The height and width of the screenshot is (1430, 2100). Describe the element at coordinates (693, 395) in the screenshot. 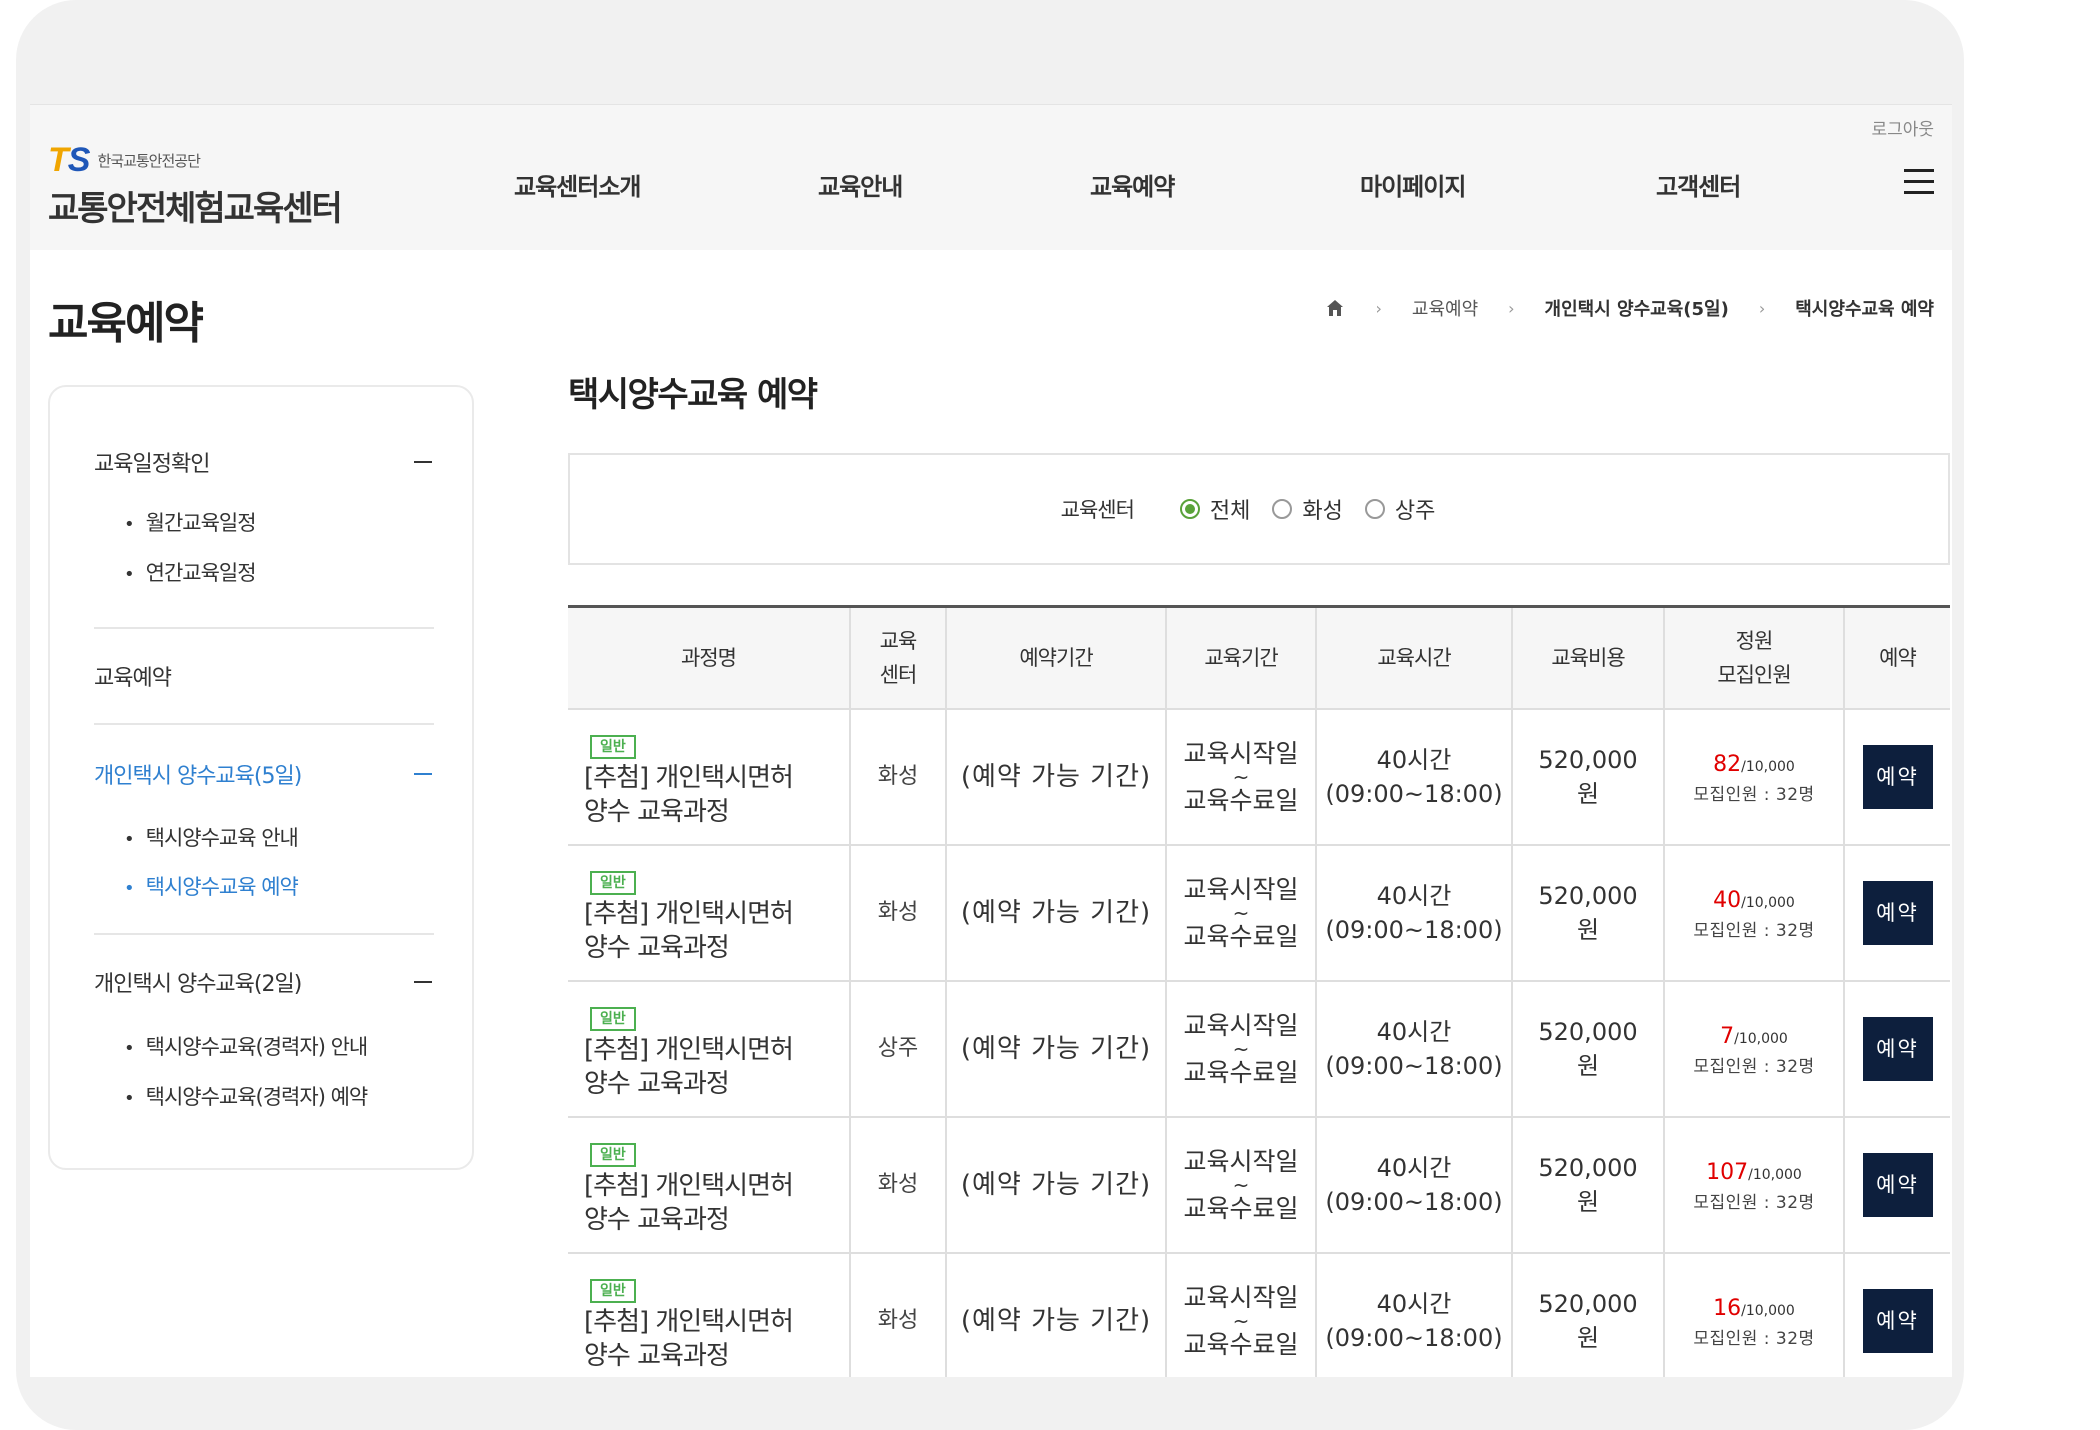

I see `content-title: 택시양수교육 예약` at that location.